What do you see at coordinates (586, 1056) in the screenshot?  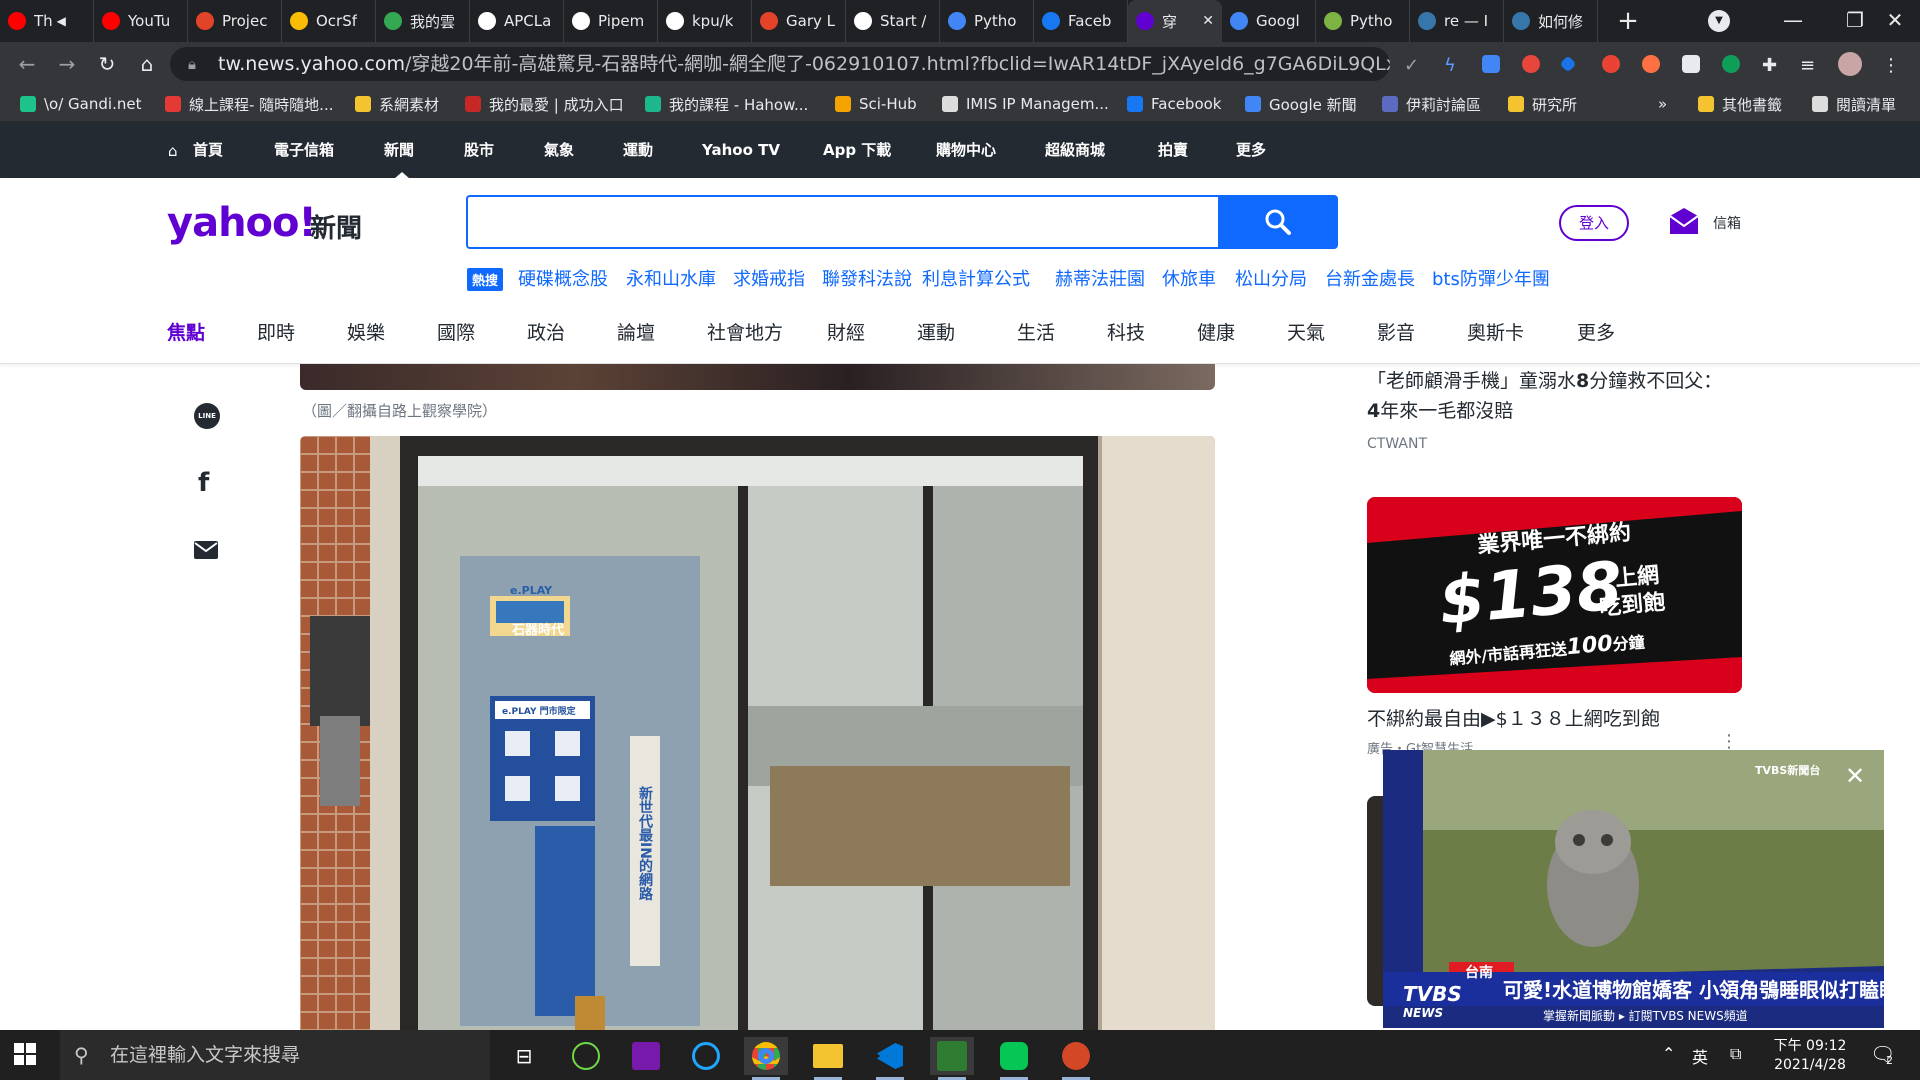 I see `upwork-icon` at bounding box center [586, 1056].